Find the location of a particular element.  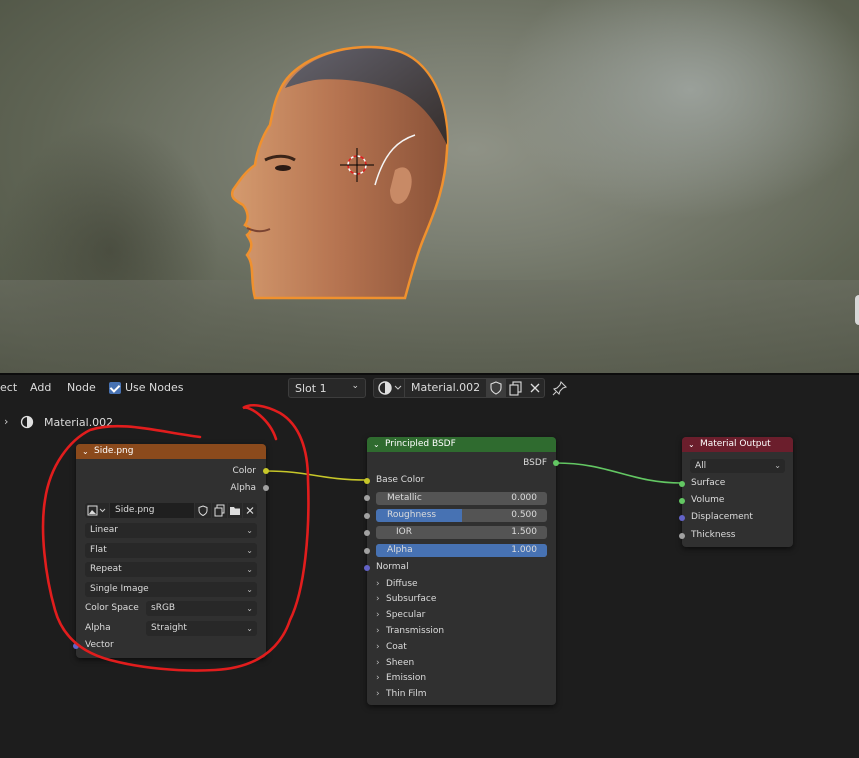

panel-transmission: › Transmission is located at coordinates (410, 631).